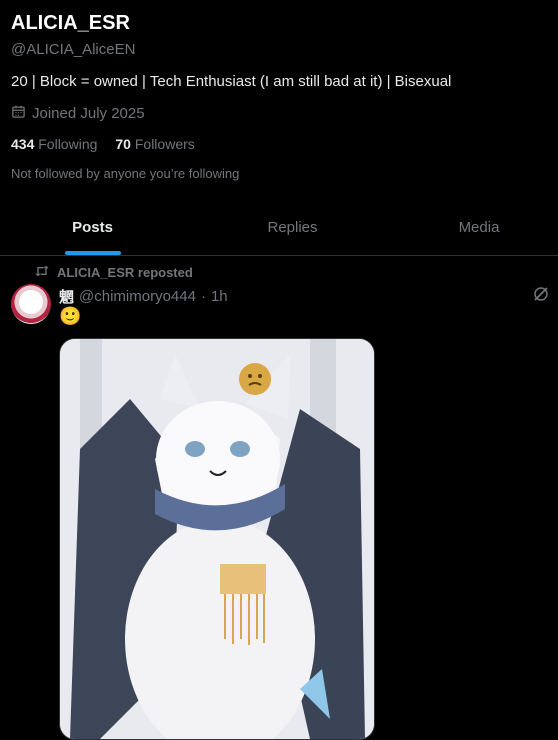  Describe the element at coordinates (66, 296) in the screenshot. I see `post-author-name: 魍` at that location.